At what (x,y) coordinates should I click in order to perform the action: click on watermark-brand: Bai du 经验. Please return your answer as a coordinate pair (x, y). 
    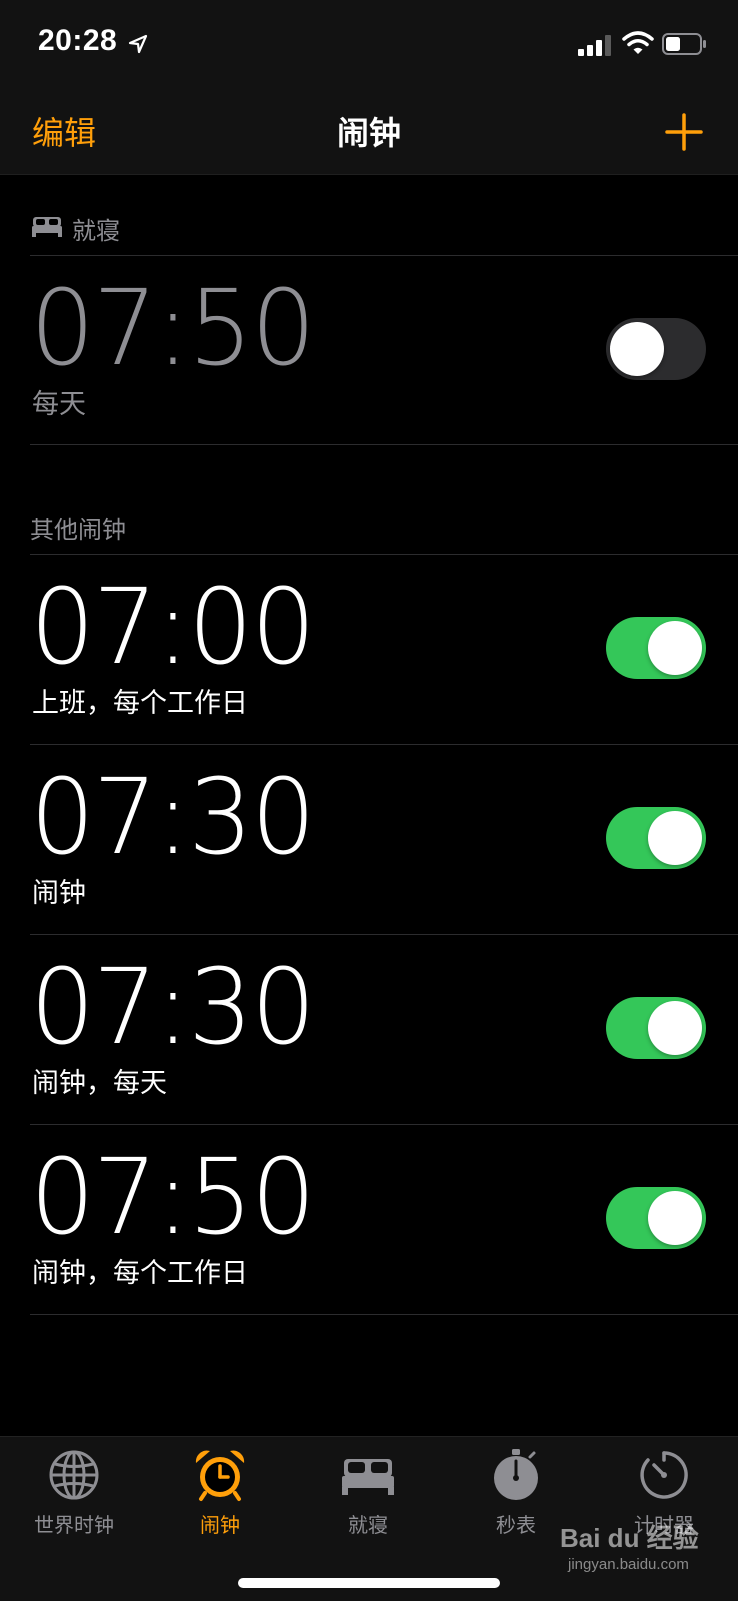
    Looking at the image, I should click on (629, 1538).